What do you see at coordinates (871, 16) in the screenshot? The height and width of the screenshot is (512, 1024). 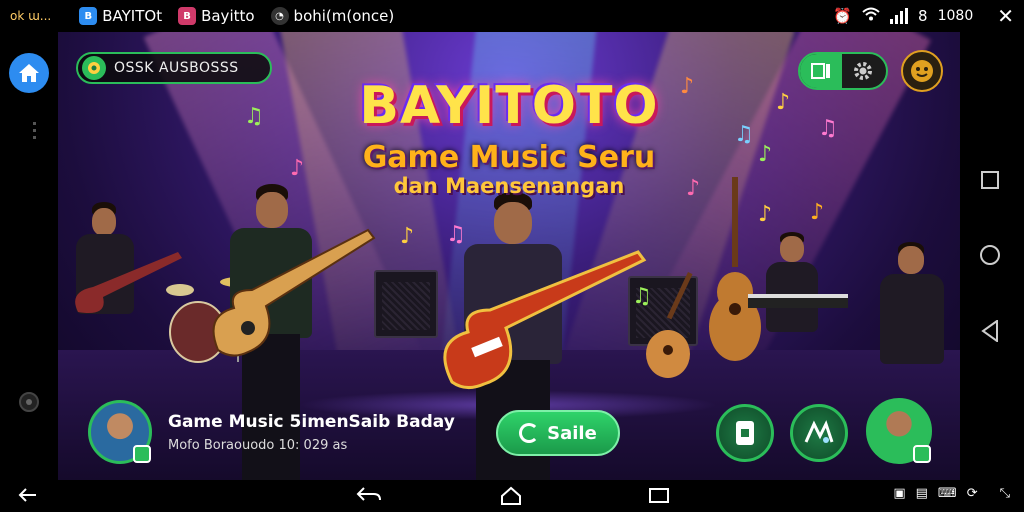 I see `wifi-icon` at bounding box center [871, 16].